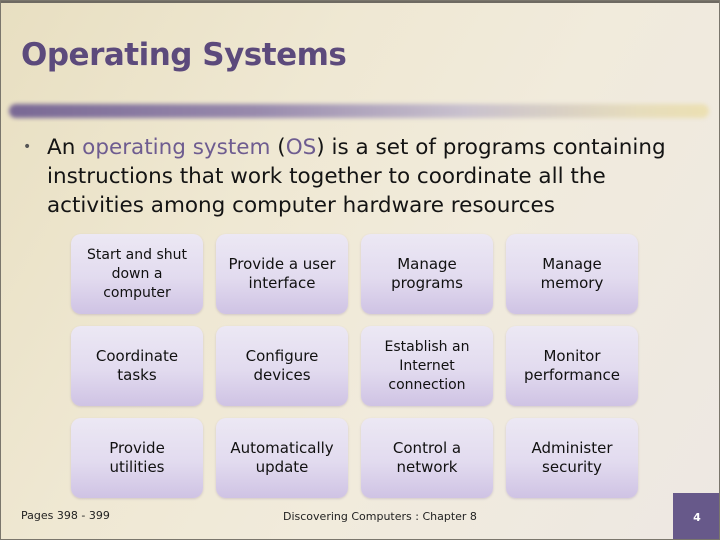 This screenshot has width=720, height=540. I want to click on function-tile: Configure devices, so click(282, 366).